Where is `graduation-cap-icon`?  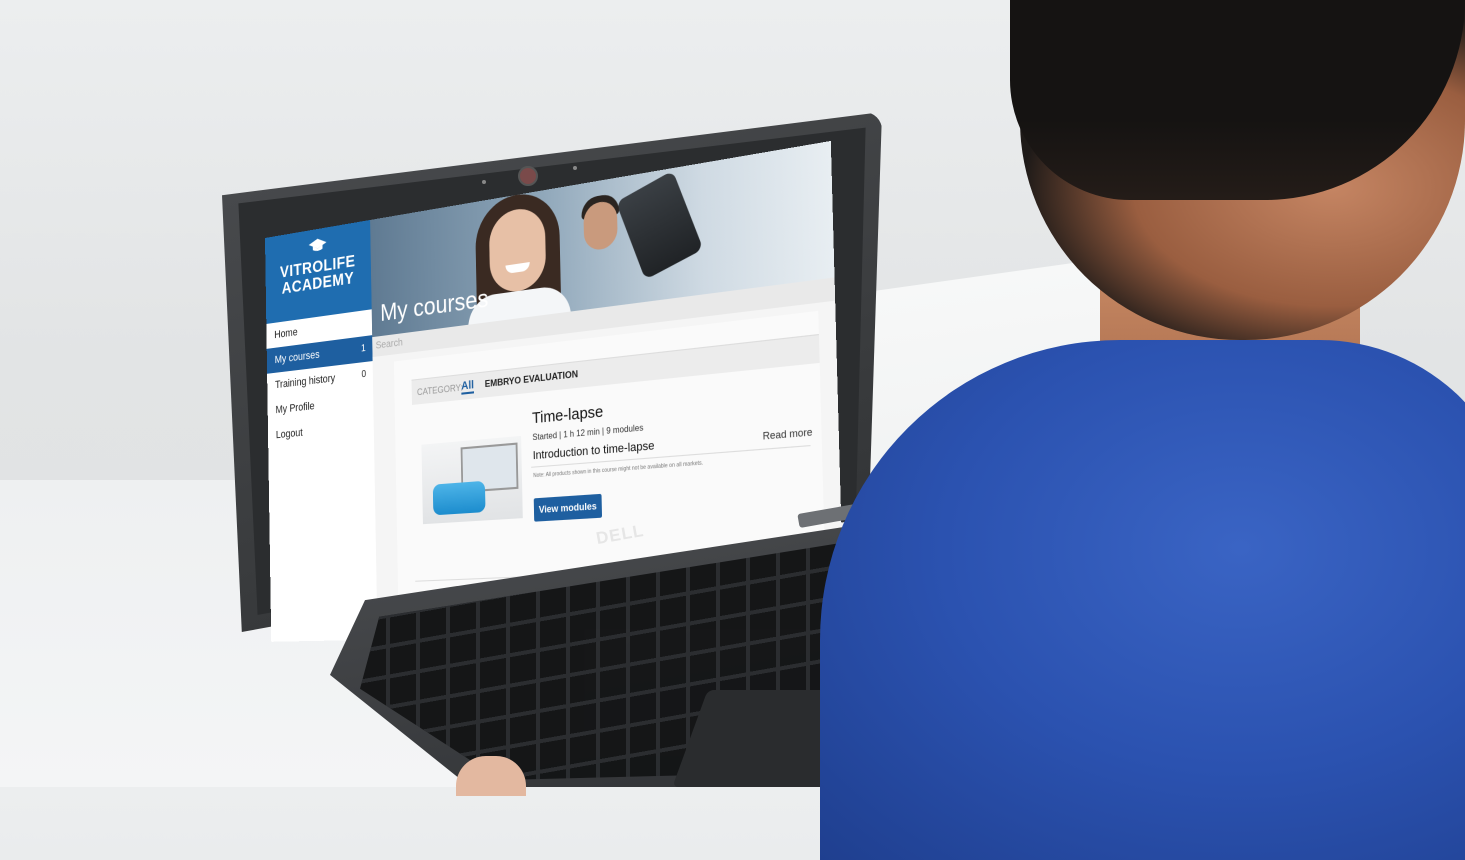
graduation-cap-icon is located at coordinates (318, 245).